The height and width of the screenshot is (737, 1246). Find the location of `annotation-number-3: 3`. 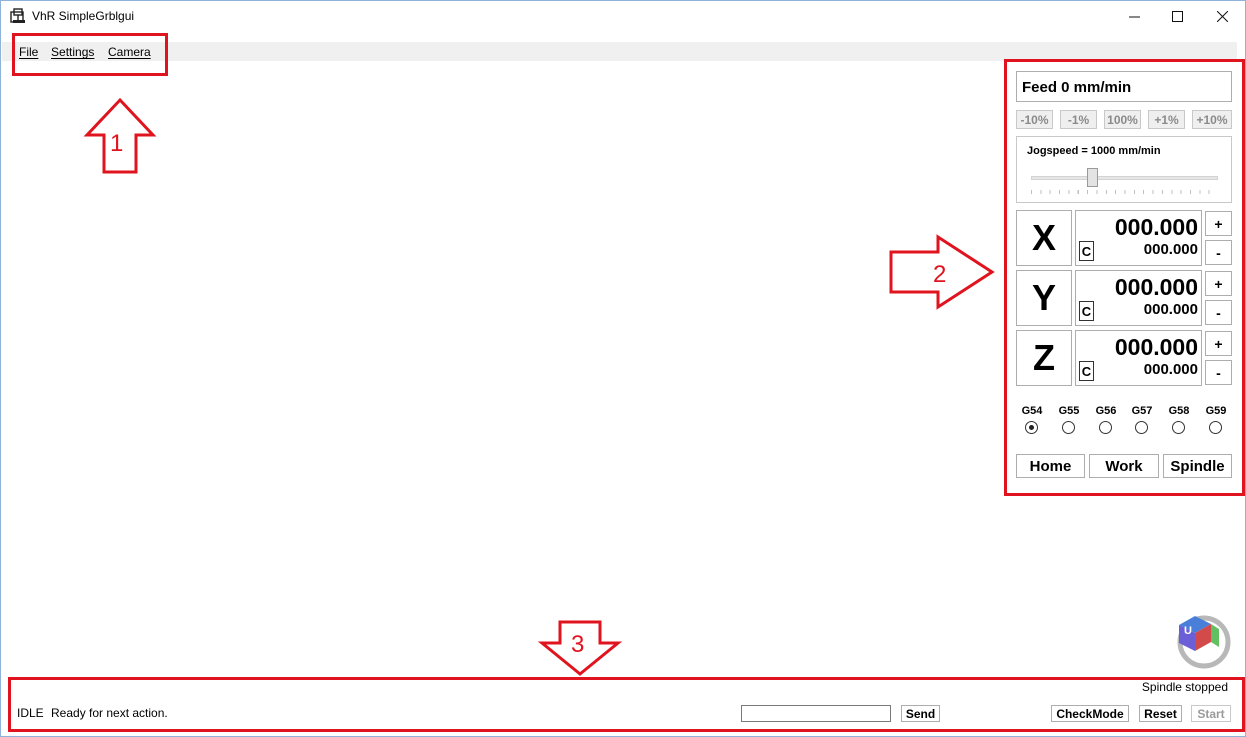

annotation-number-3: 3 is located at coordinates (578, 644).